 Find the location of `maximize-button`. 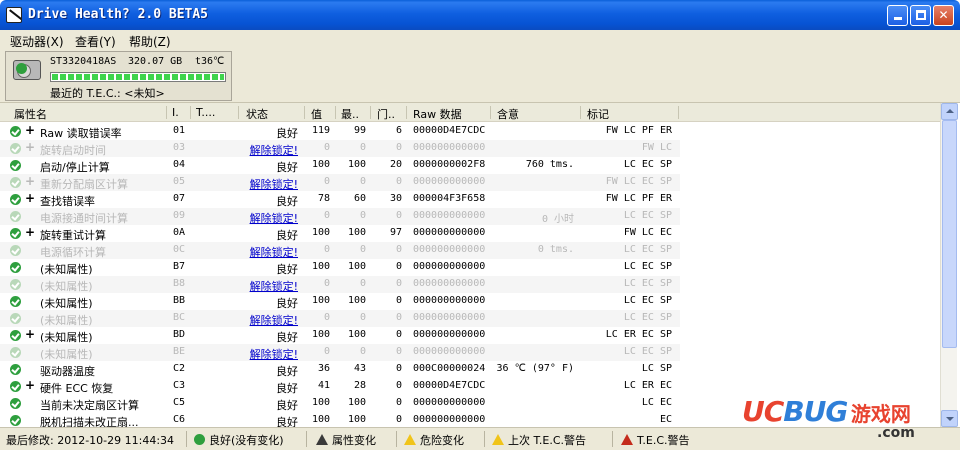

maximize-button is located at coordinates (920, 15).